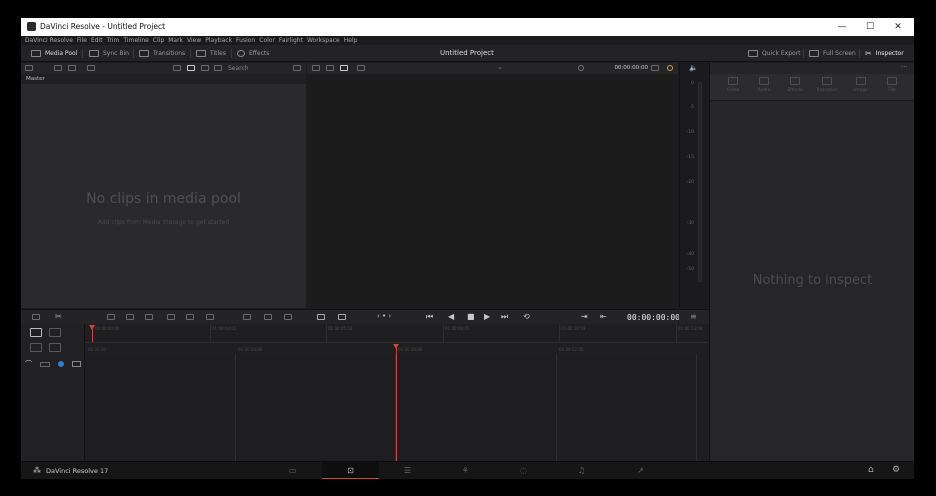 The image size is (936, 496). What do you see at coordinates (58, 68) in the screenshot?
I see `import-media-icon` at bounding box center [58, 68].